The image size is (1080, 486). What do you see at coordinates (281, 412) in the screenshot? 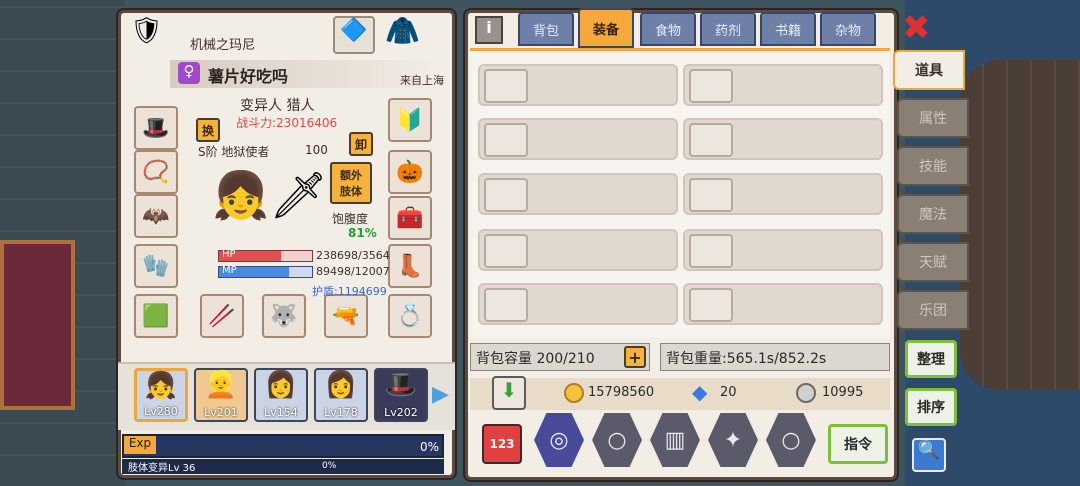
I see `hero-level: Lv154` at bounding box center [281, 412].